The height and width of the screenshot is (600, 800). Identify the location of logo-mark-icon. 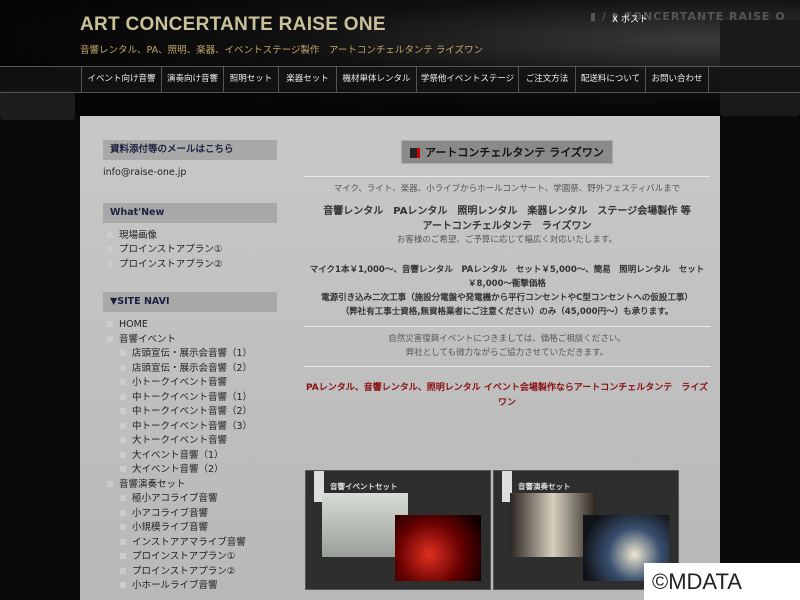
(415, 153).